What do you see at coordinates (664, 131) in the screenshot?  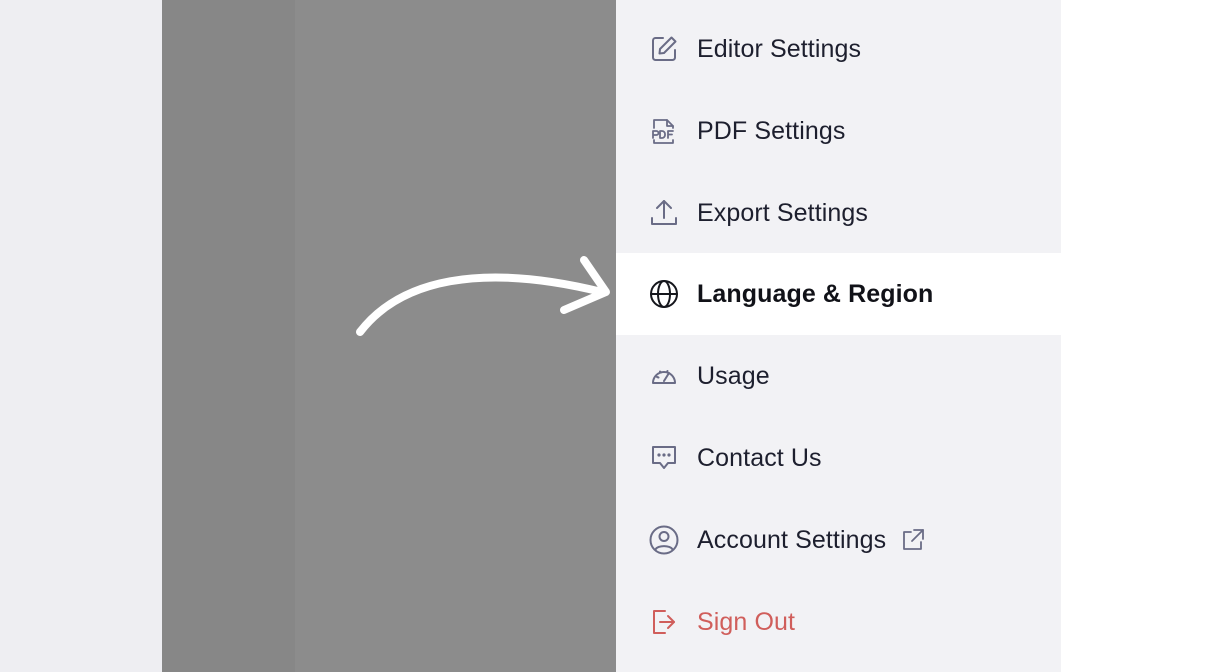 I see `pdf-file-icon` at bounding box center [664, 131].